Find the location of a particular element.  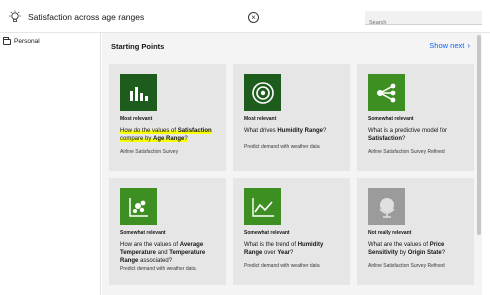

sidebar-item-label: Personal is located at coordinates (27, 41).